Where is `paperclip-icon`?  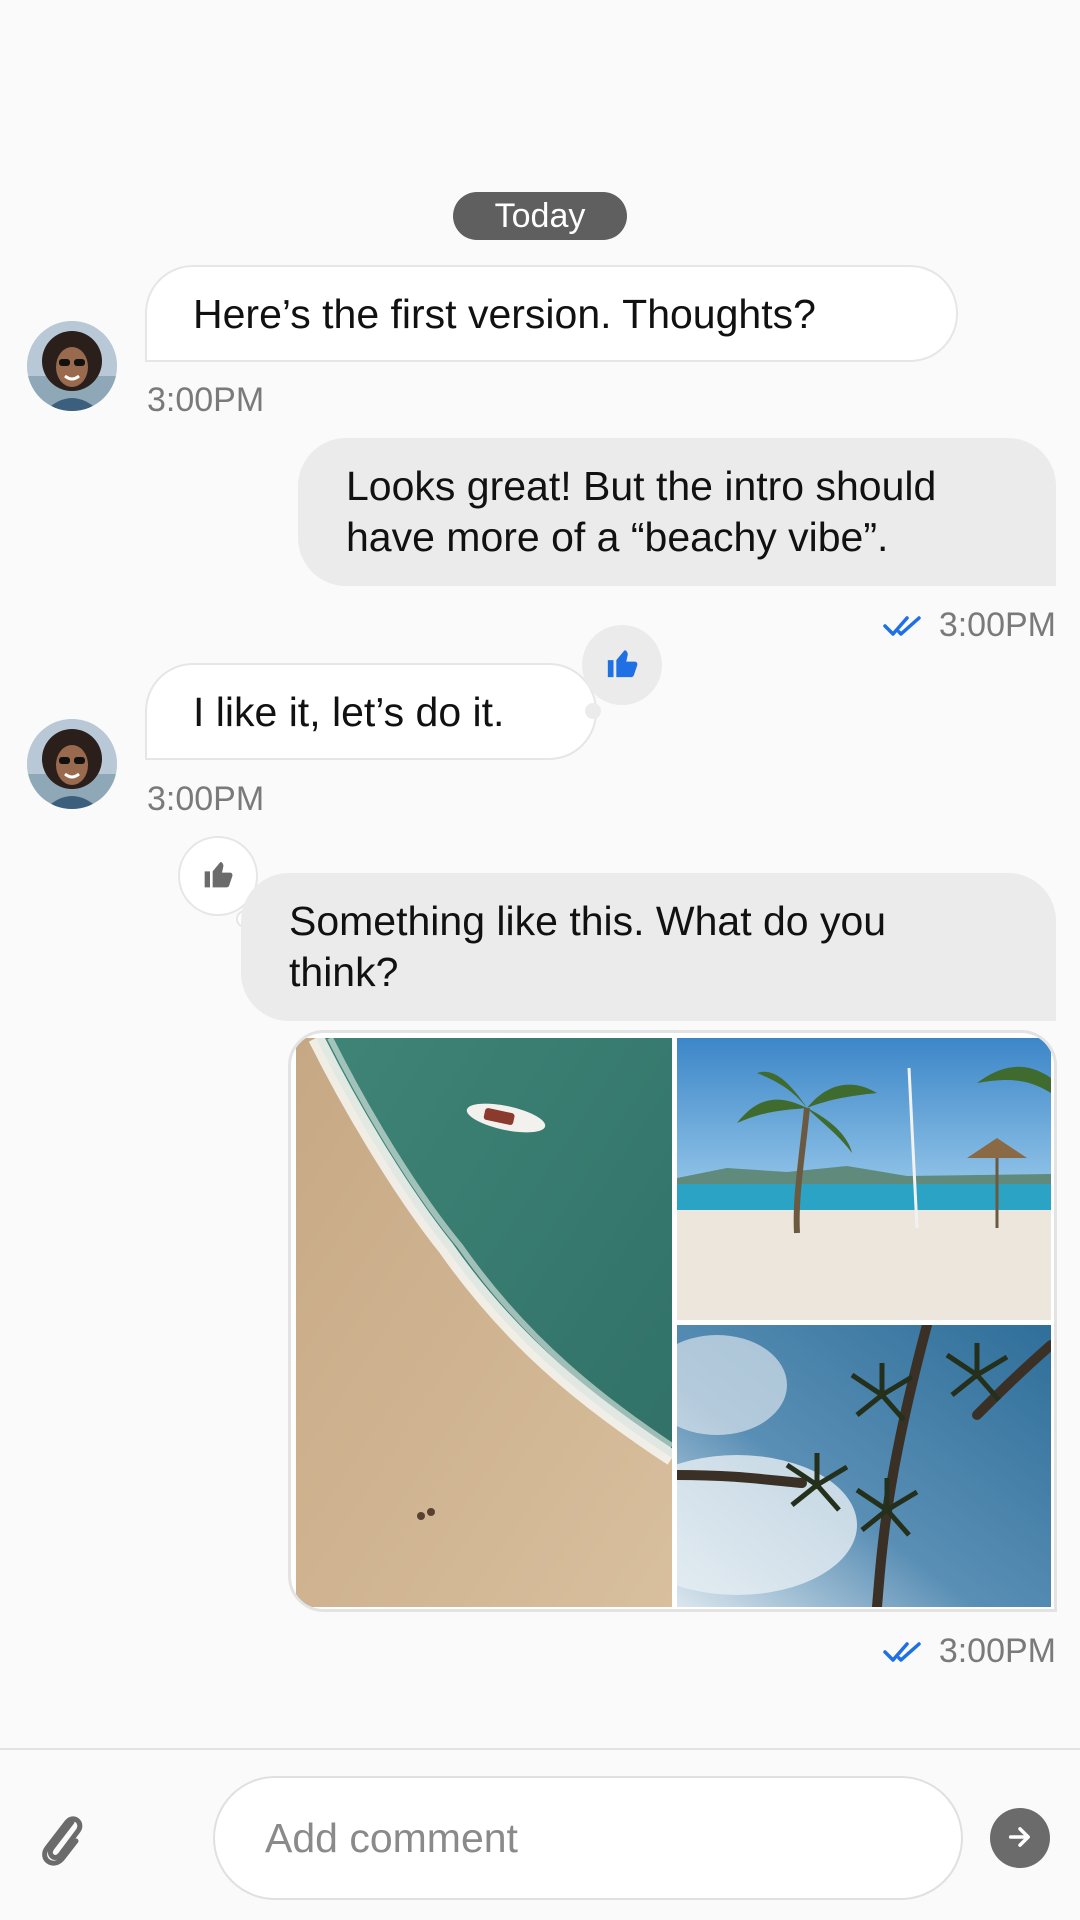 paperclip-icon is located at coordinates (61, 1838).